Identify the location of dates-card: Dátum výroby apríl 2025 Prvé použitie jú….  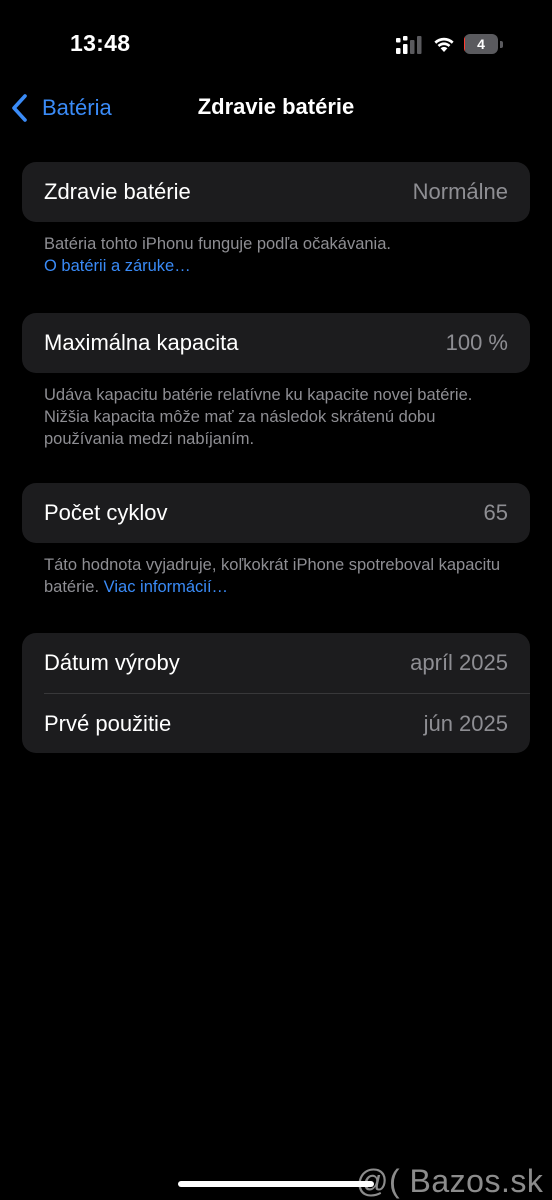
(276, 693).